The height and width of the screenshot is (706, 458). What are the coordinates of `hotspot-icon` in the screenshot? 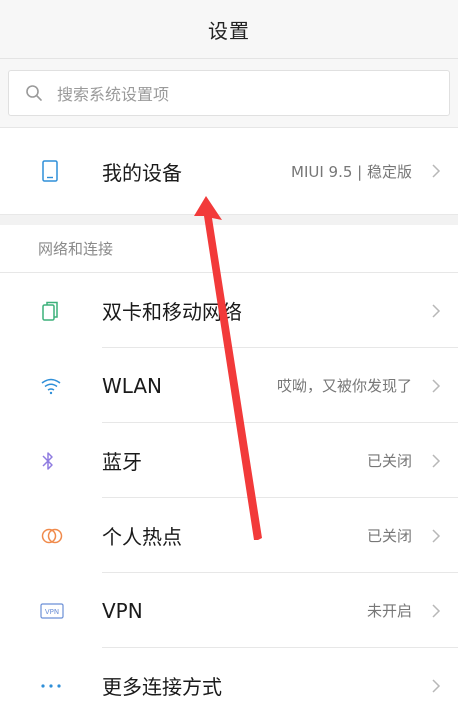 It's located at (51, 536).